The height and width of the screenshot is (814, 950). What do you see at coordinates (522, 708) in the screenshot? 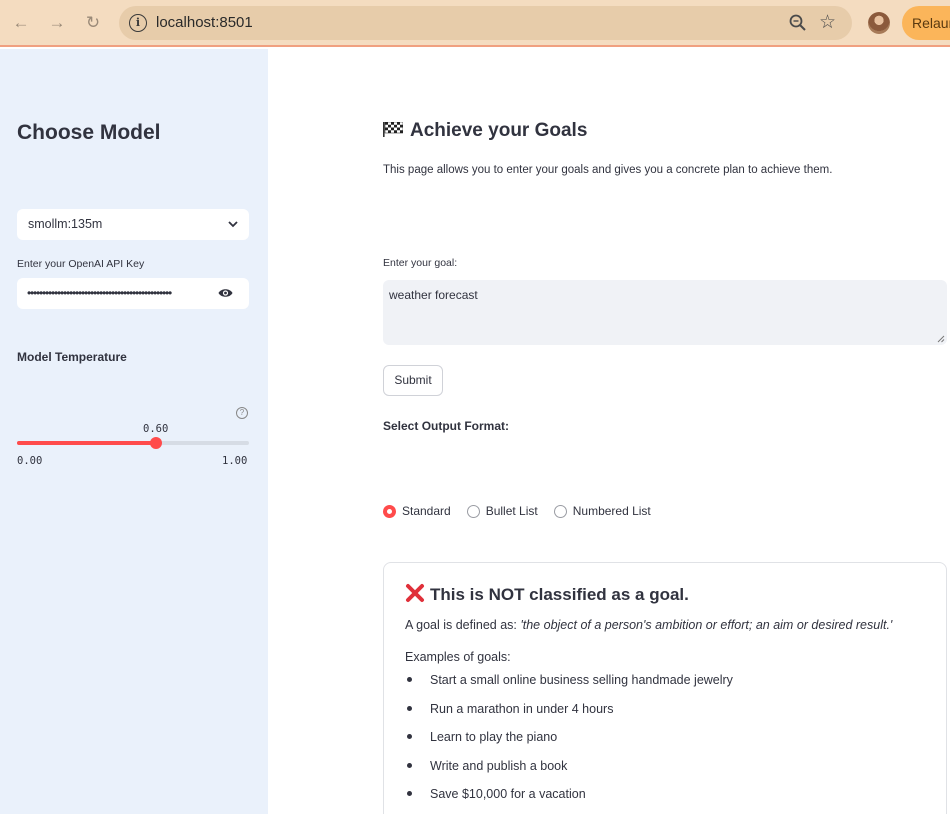
I see `list-item-text: Run a marathon in under 4 hours` at bounding box center [522, 708].